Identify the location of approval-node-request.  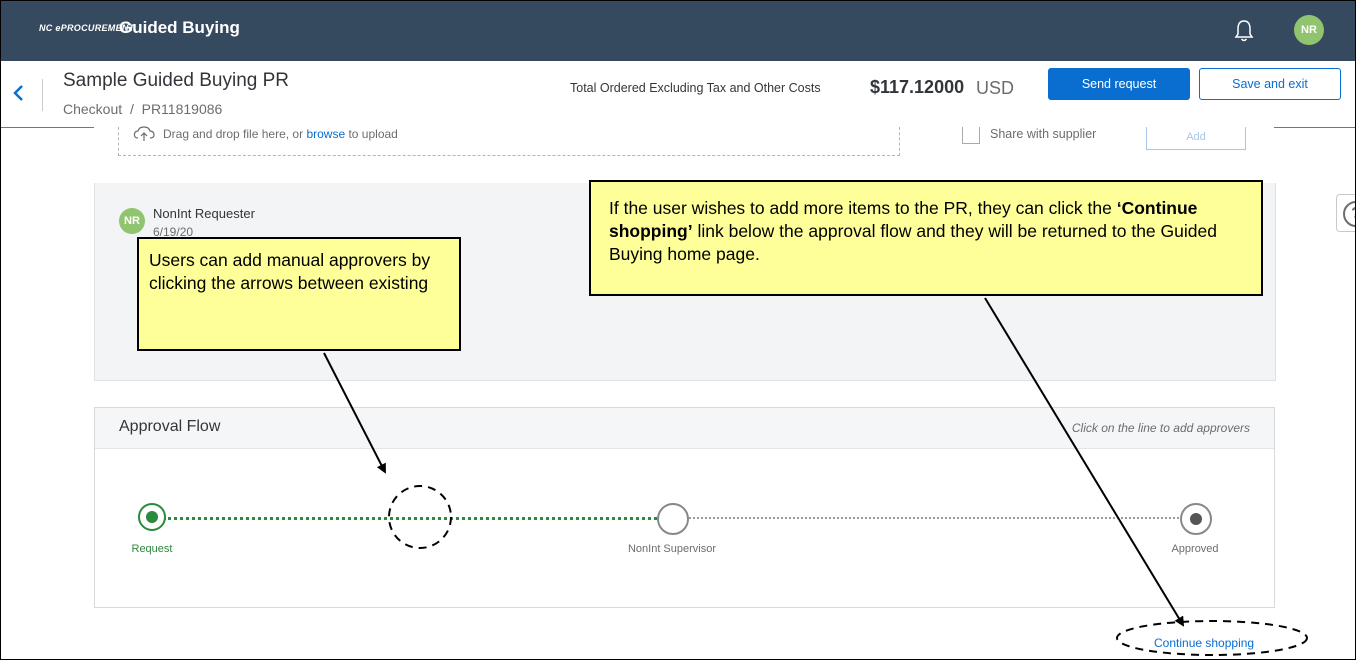
(152, 517).